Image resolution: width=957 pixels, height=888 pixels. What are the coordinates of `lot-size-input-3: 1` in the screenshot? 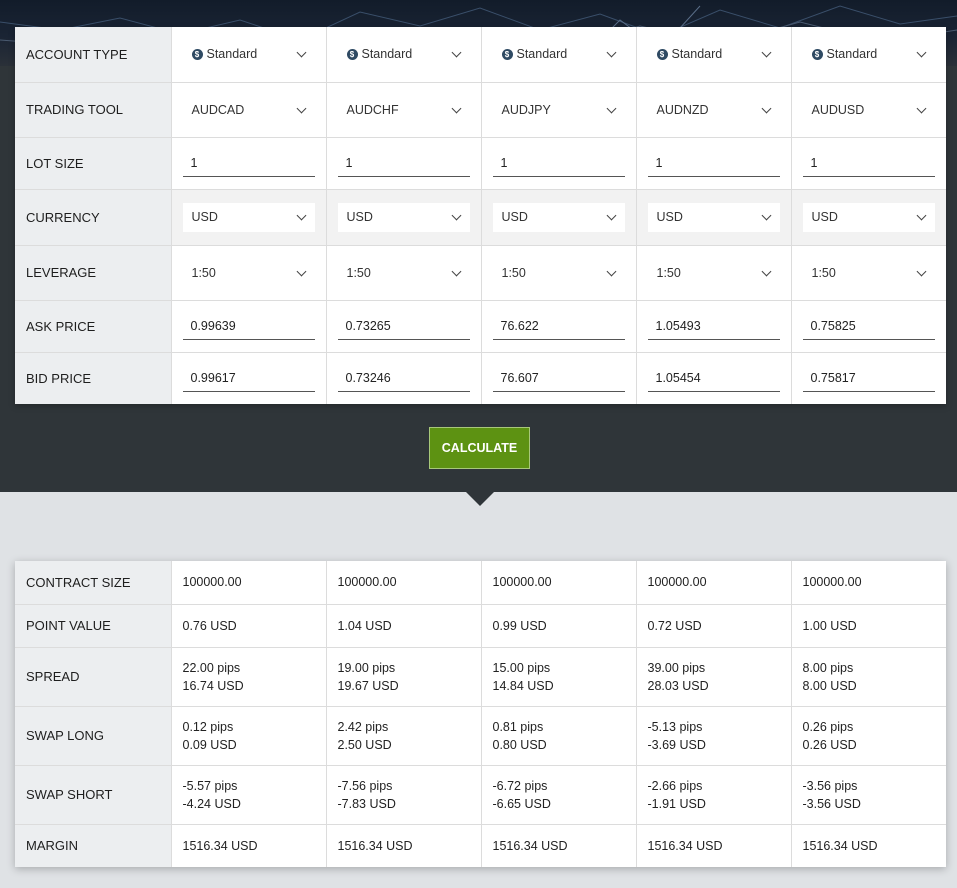 It's located at (558, 163).